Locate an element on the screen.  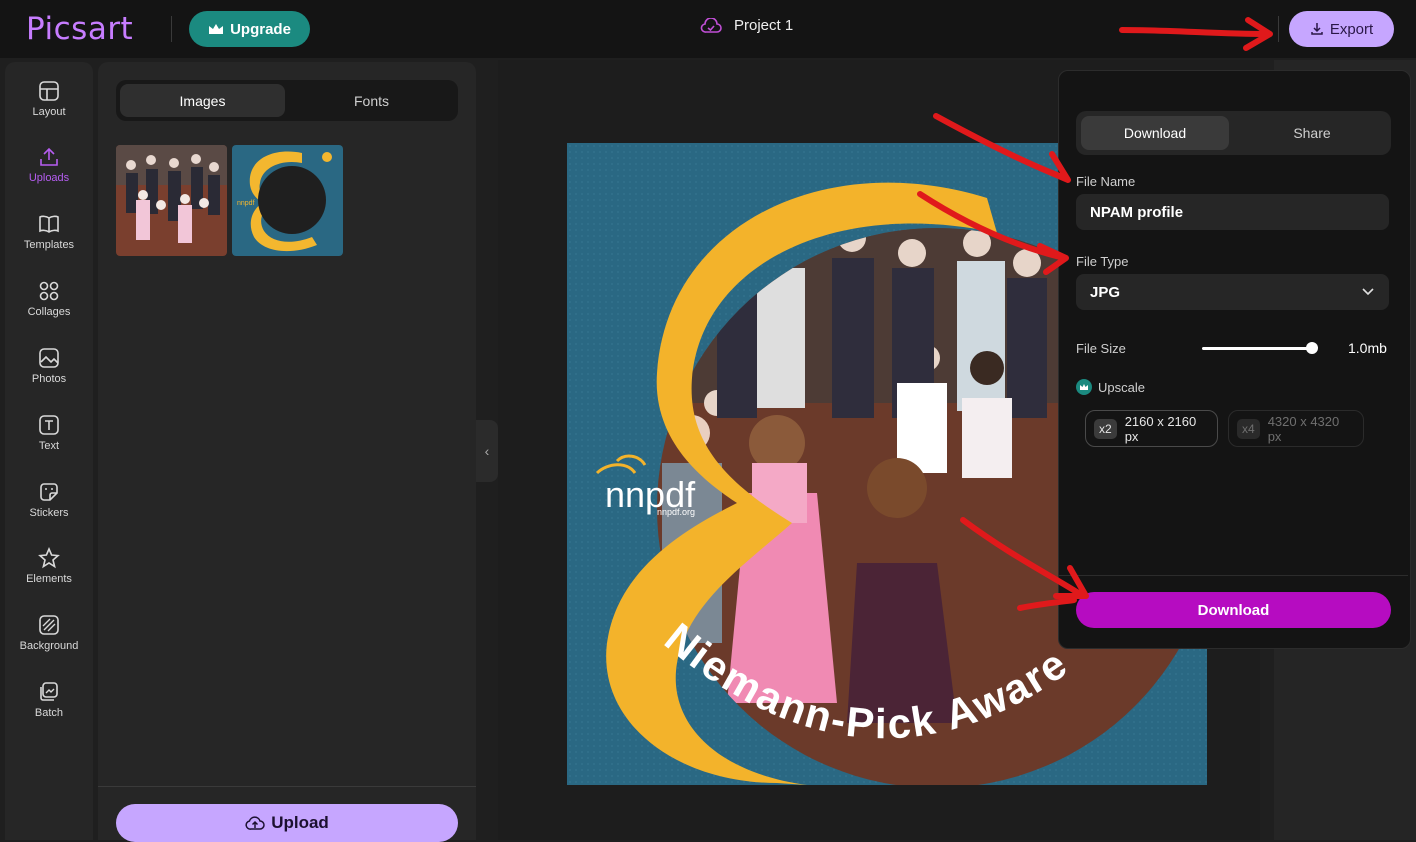
arrow-to-export is located at coordinates (1196, 34).